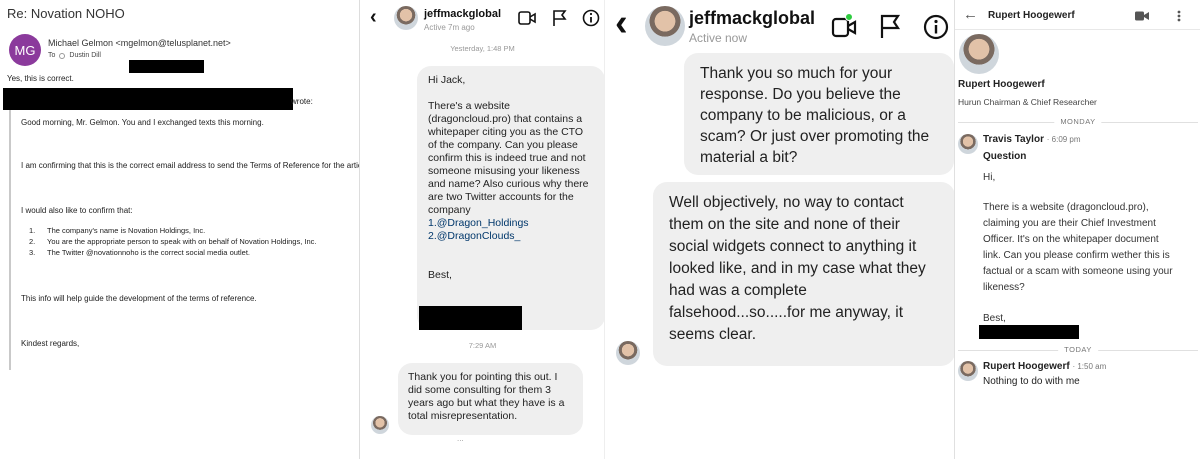 The width and height of the screenshot is (1200, 459). Describe the element at coordinates (482, 48) in the screenshot. I see `message-timestamp: Yesterday, 1:48 PM` at that location.